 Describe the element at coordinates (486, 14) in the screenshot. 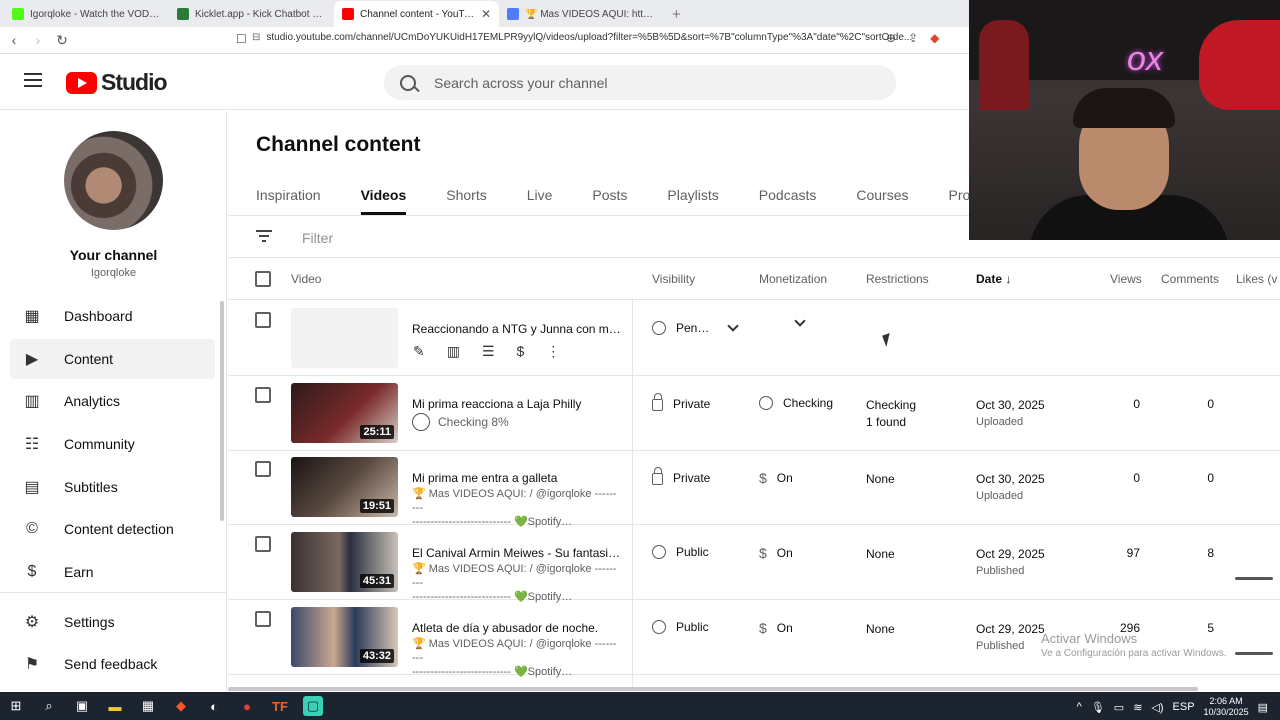

I see `close-tab-icon: ✕` at that location.